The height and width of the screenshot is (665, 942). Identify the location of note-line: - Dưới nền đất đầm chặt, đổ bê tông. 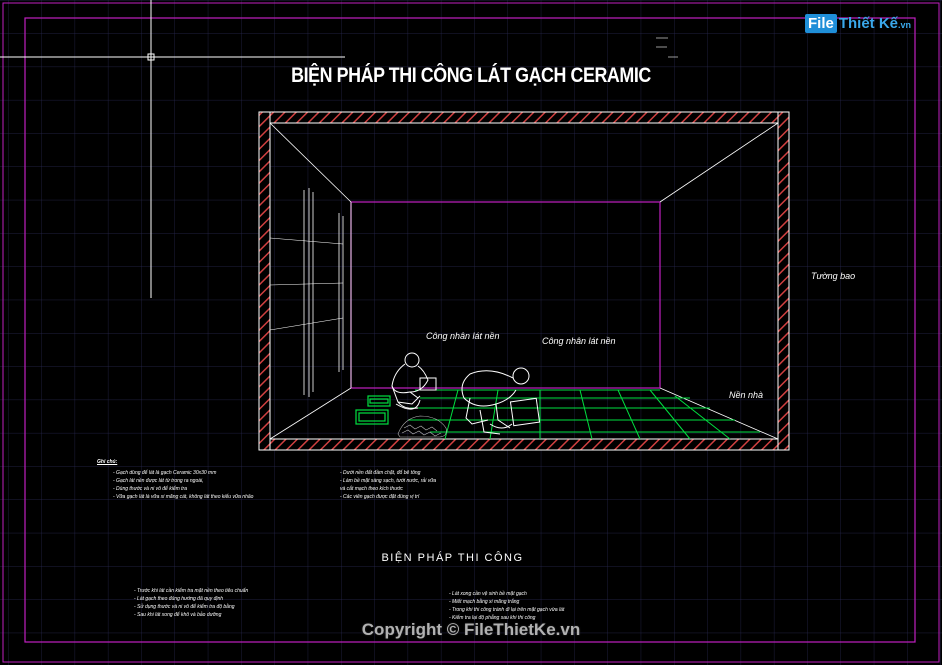
(380, 473).